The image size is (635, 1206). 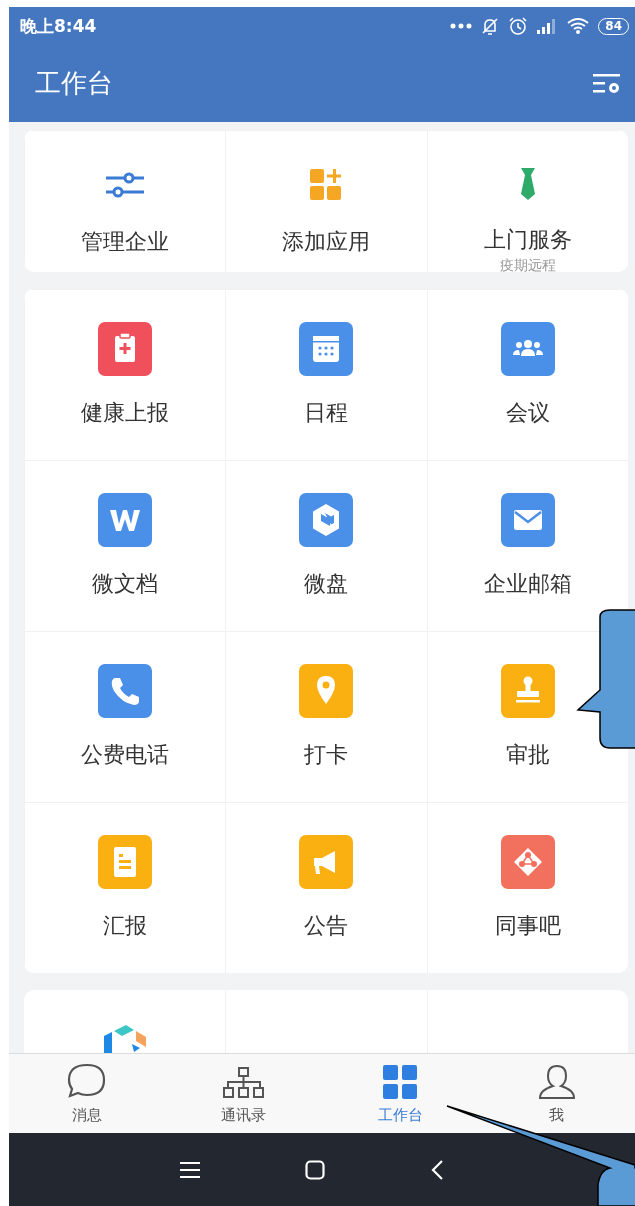 I want to click on tab: 工作台, so click(x=400, y=1093).